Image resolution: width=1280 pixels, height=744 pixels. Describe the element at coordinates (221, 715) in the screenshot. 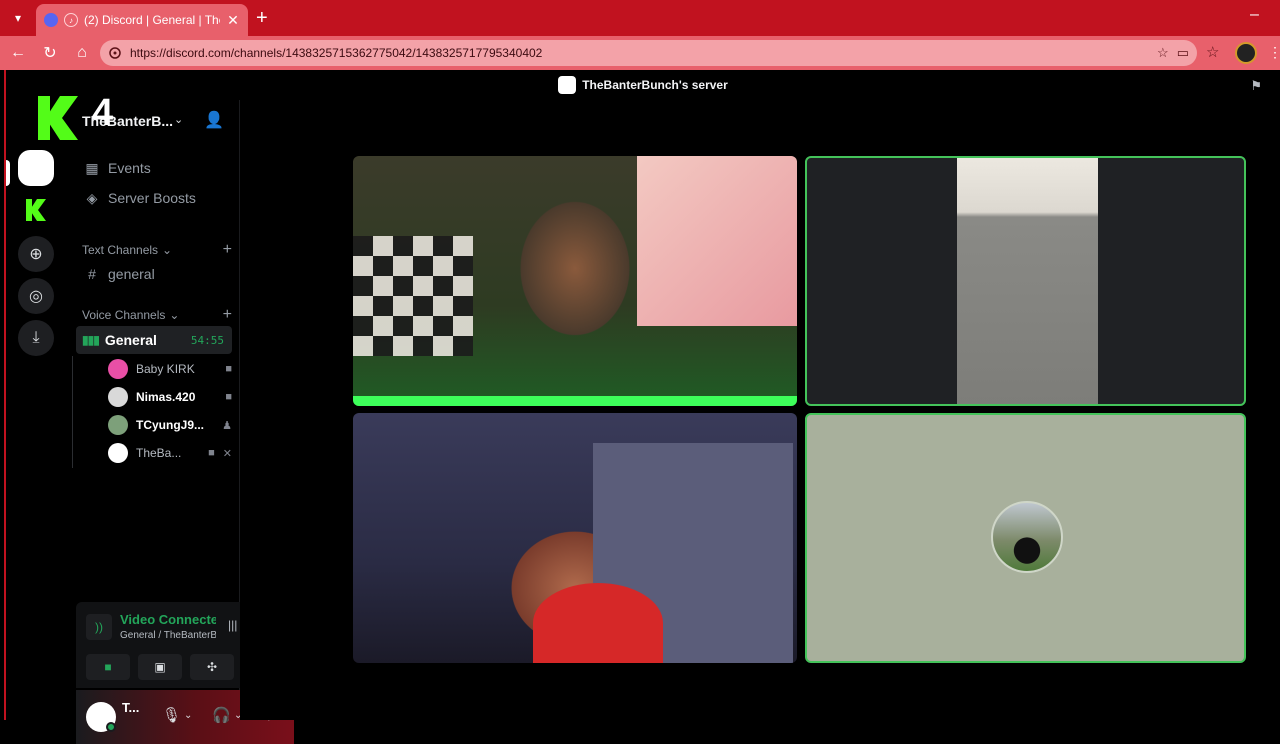

I see `headphones-icon: 🎧` at that location.